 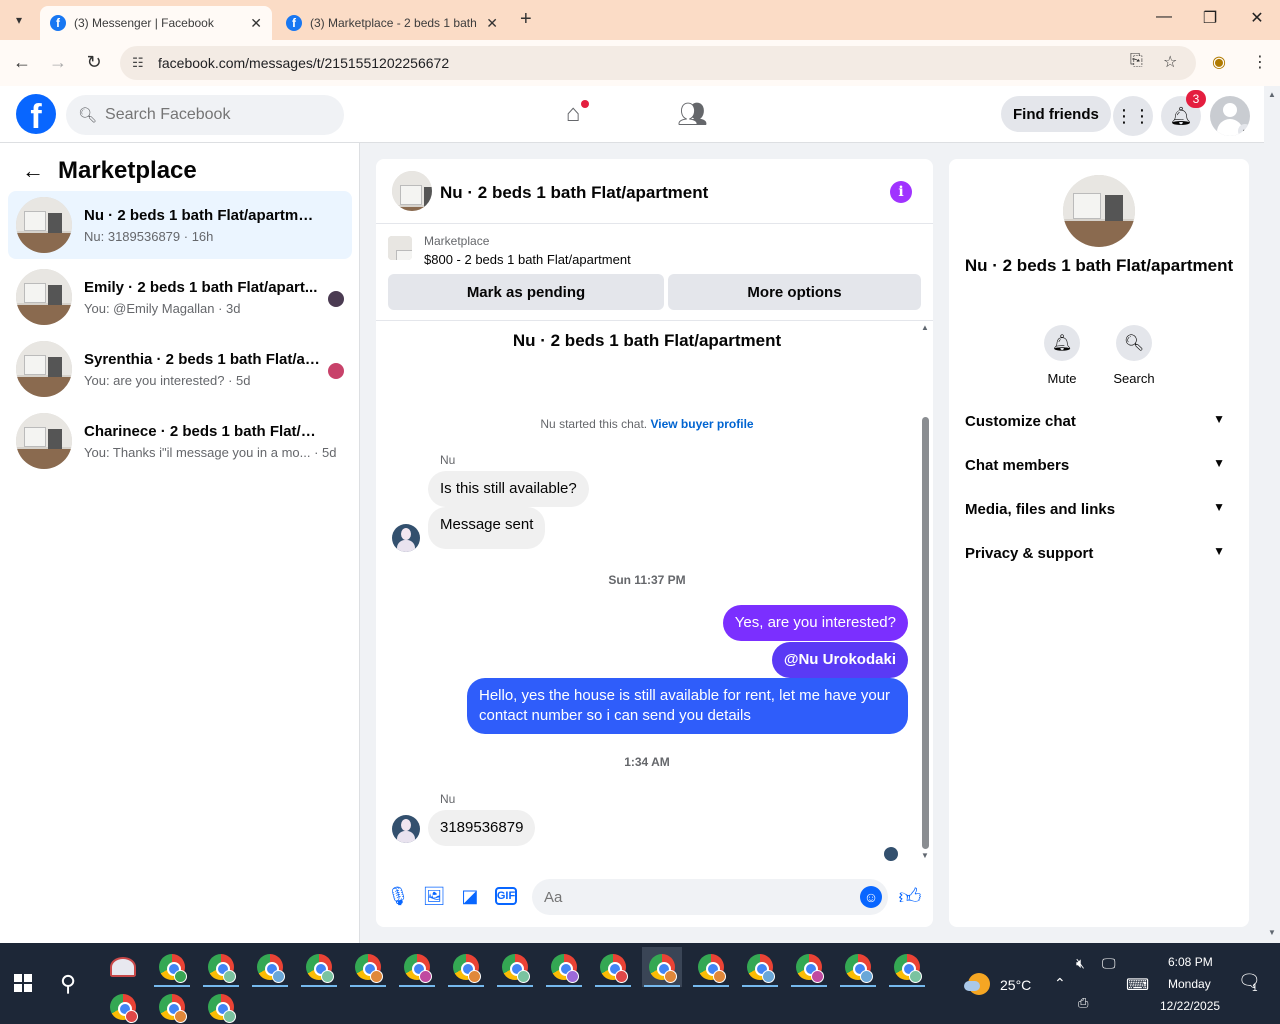 I want to click on back-icon: ←, so click(x=22, y=62).